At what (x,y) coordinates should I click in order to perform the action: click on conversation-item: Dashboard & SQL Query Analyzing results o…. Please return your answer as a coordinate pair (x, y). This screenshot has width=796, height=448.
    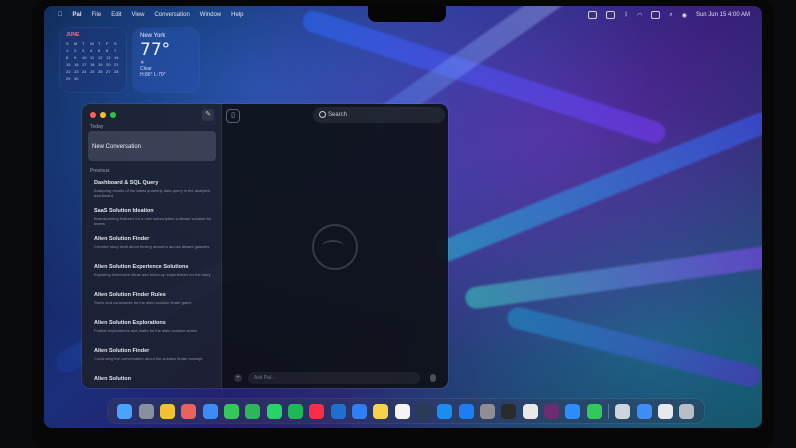
    Looking at the image, I should click on (154, 189).